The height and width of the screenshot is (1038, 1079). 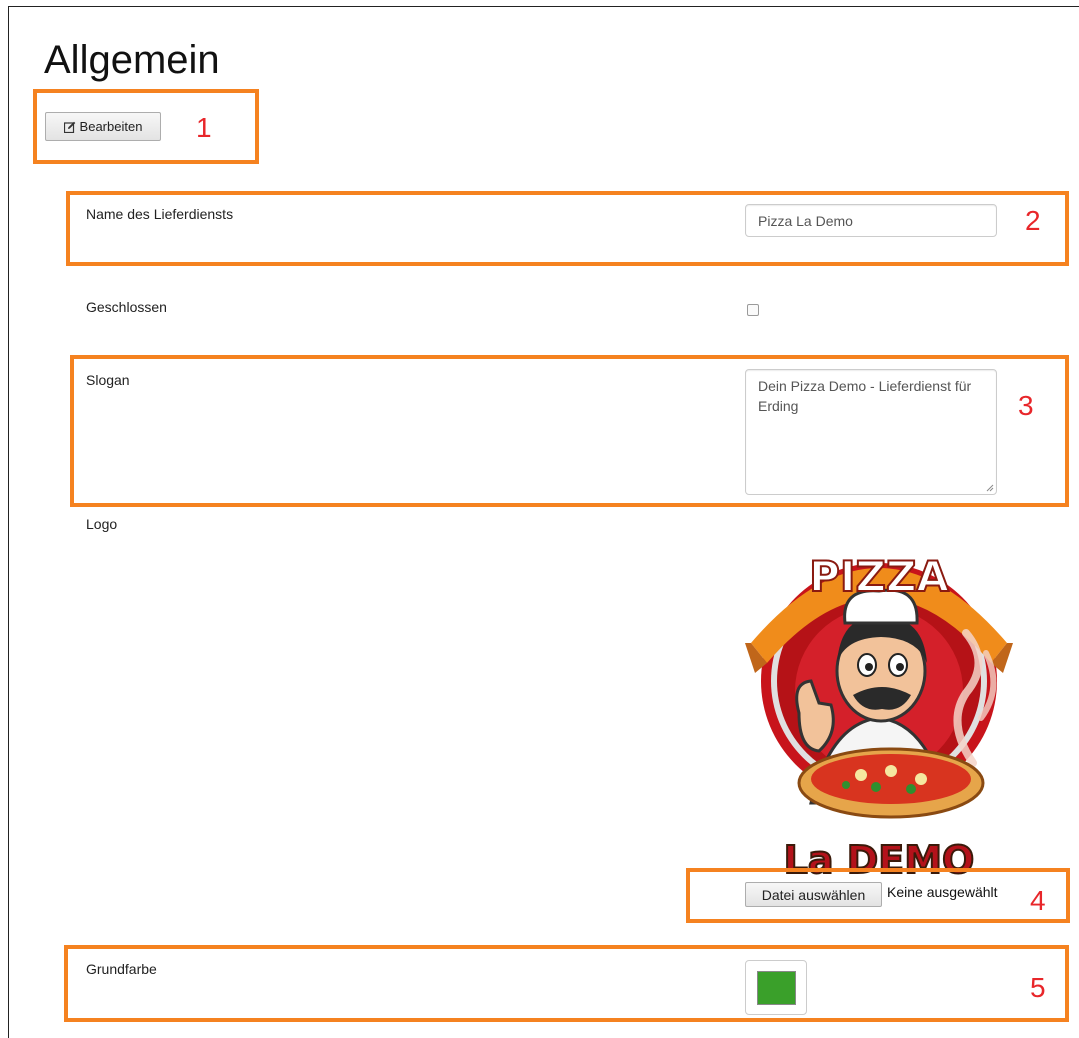 What do you see at coordinates (132, 60) in the screenshot?
I see `page-title: Allgemein` at bounding box center [132, 60].